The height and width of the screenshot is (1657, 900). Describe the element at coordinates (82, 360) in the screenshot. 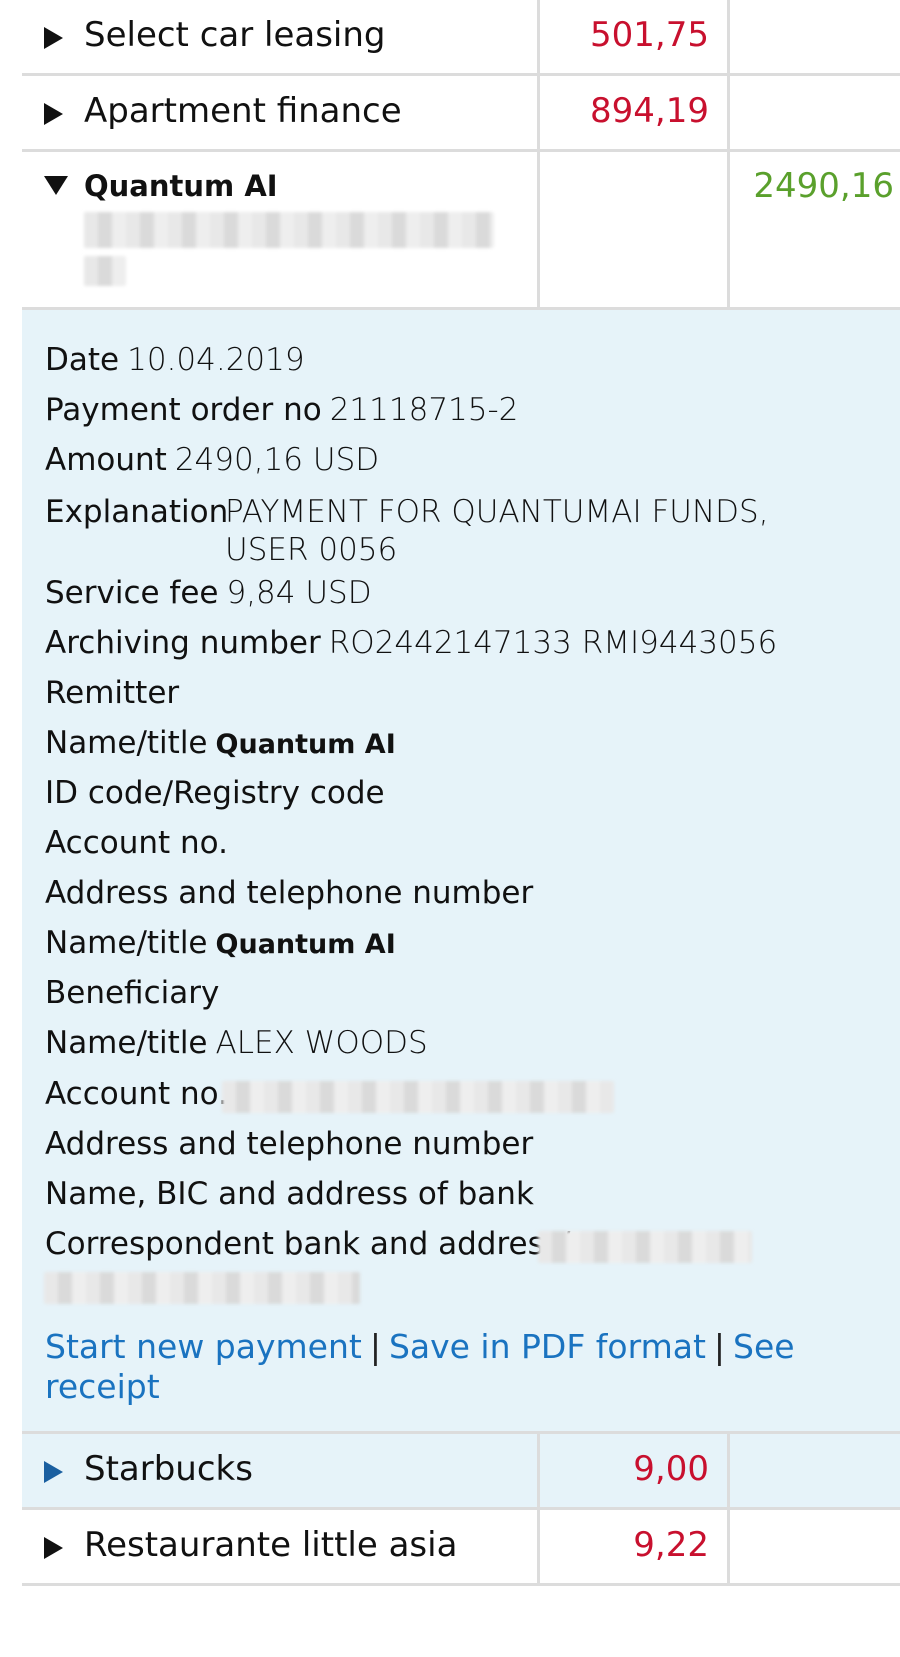

I see `date-label: Date` at that location.